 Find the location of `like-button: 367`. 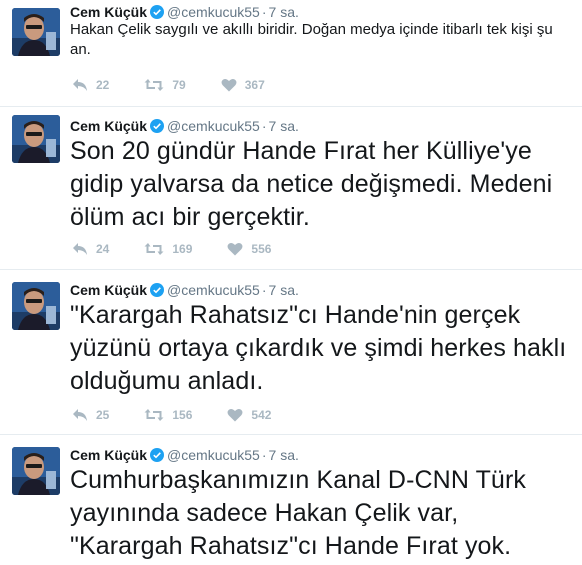

like-button: 367 is located at coordinates (243, 85).